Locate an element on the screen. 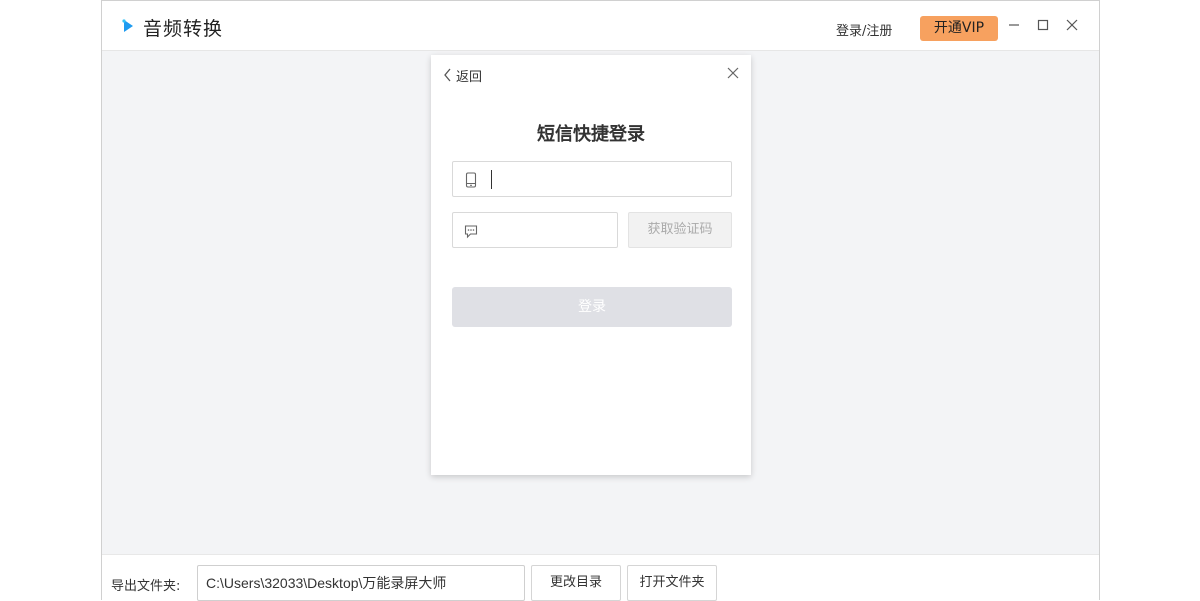  phone-input is located at coordinates (611, 180).